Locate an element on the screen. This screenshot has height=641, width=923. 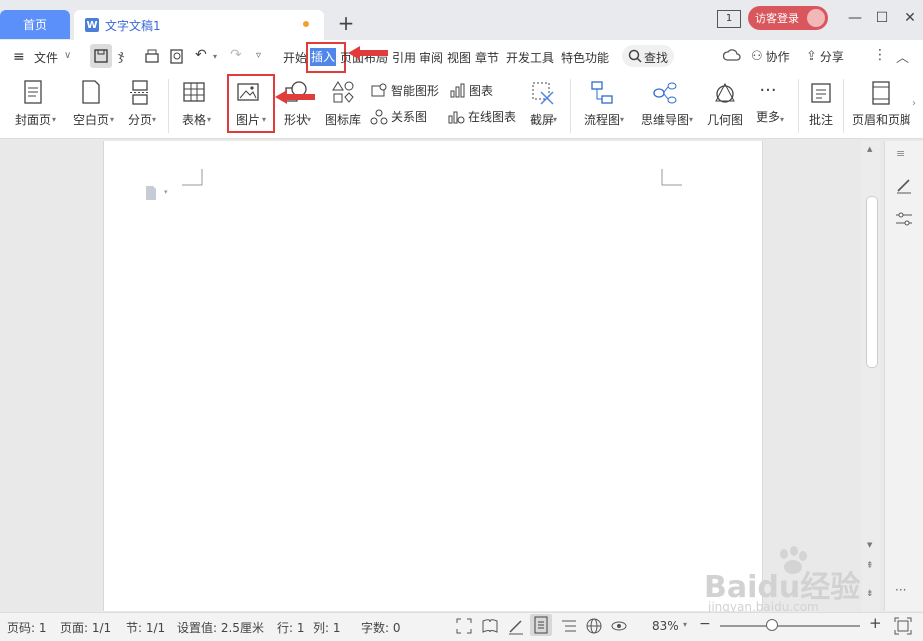
search-button: 查找 is located at coordinates (648, 56).